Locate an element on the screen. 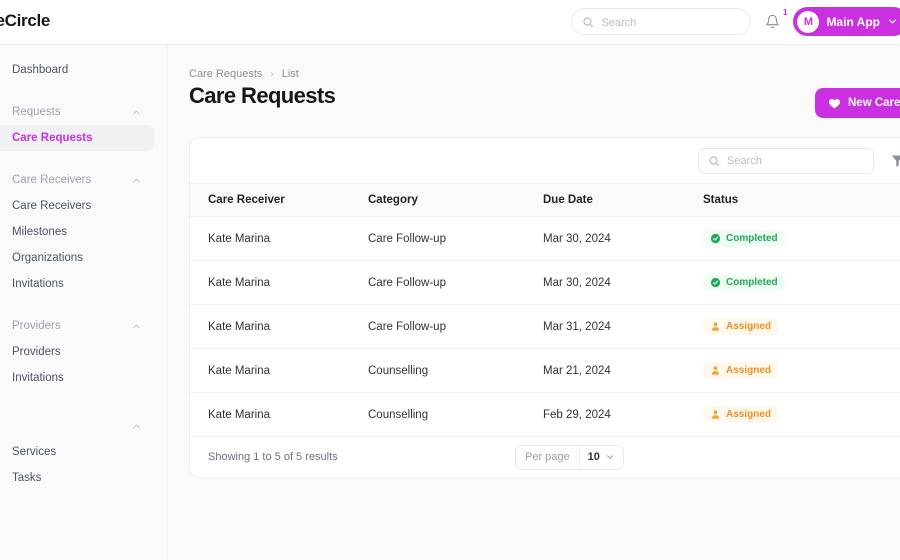  table-head: Care Receiver Category Due Date Status is located at coordinates (545, 200).